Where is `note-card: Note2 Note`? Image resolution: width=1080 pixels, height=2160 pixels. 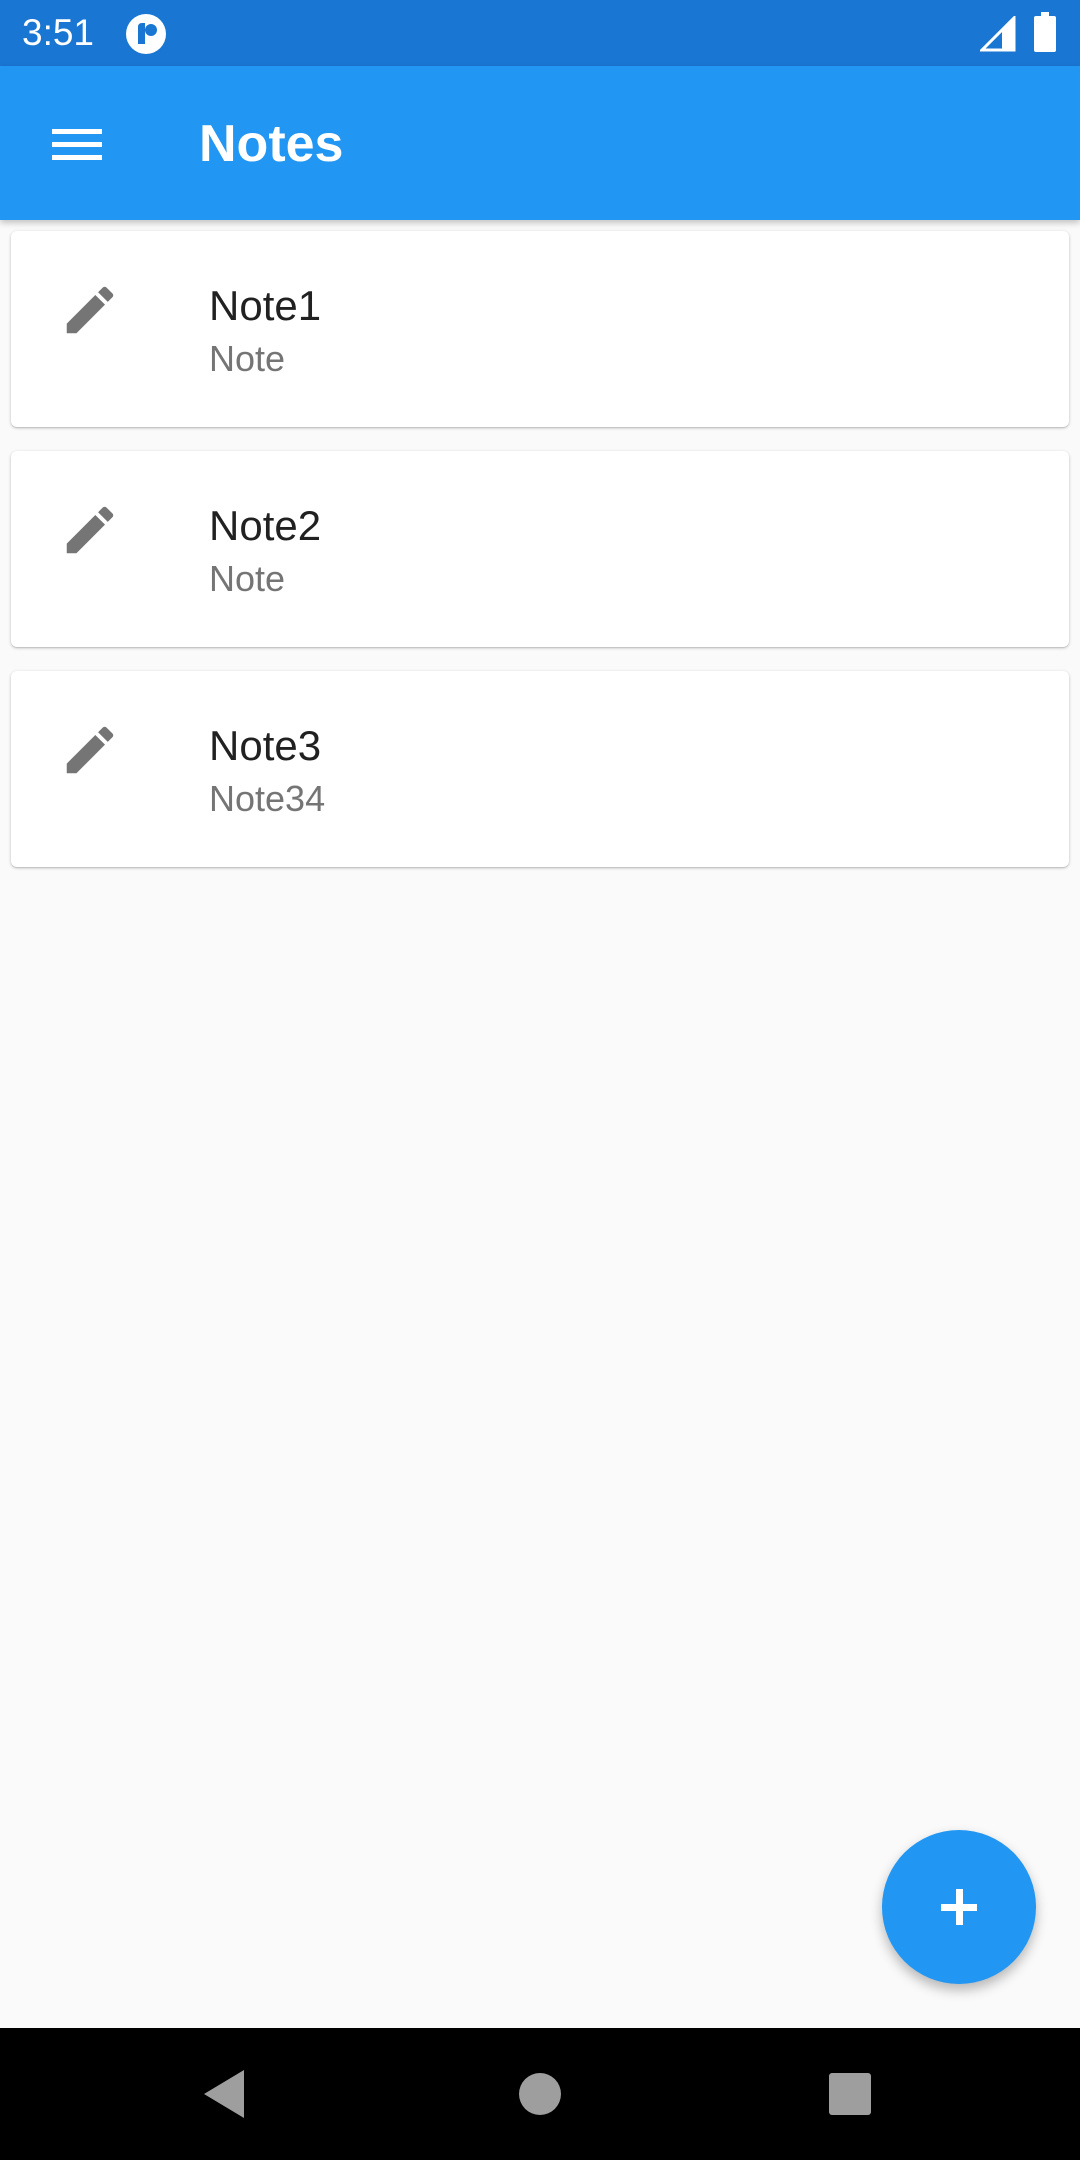
note-card: Note2 Note is located at coordinates (540, 549).